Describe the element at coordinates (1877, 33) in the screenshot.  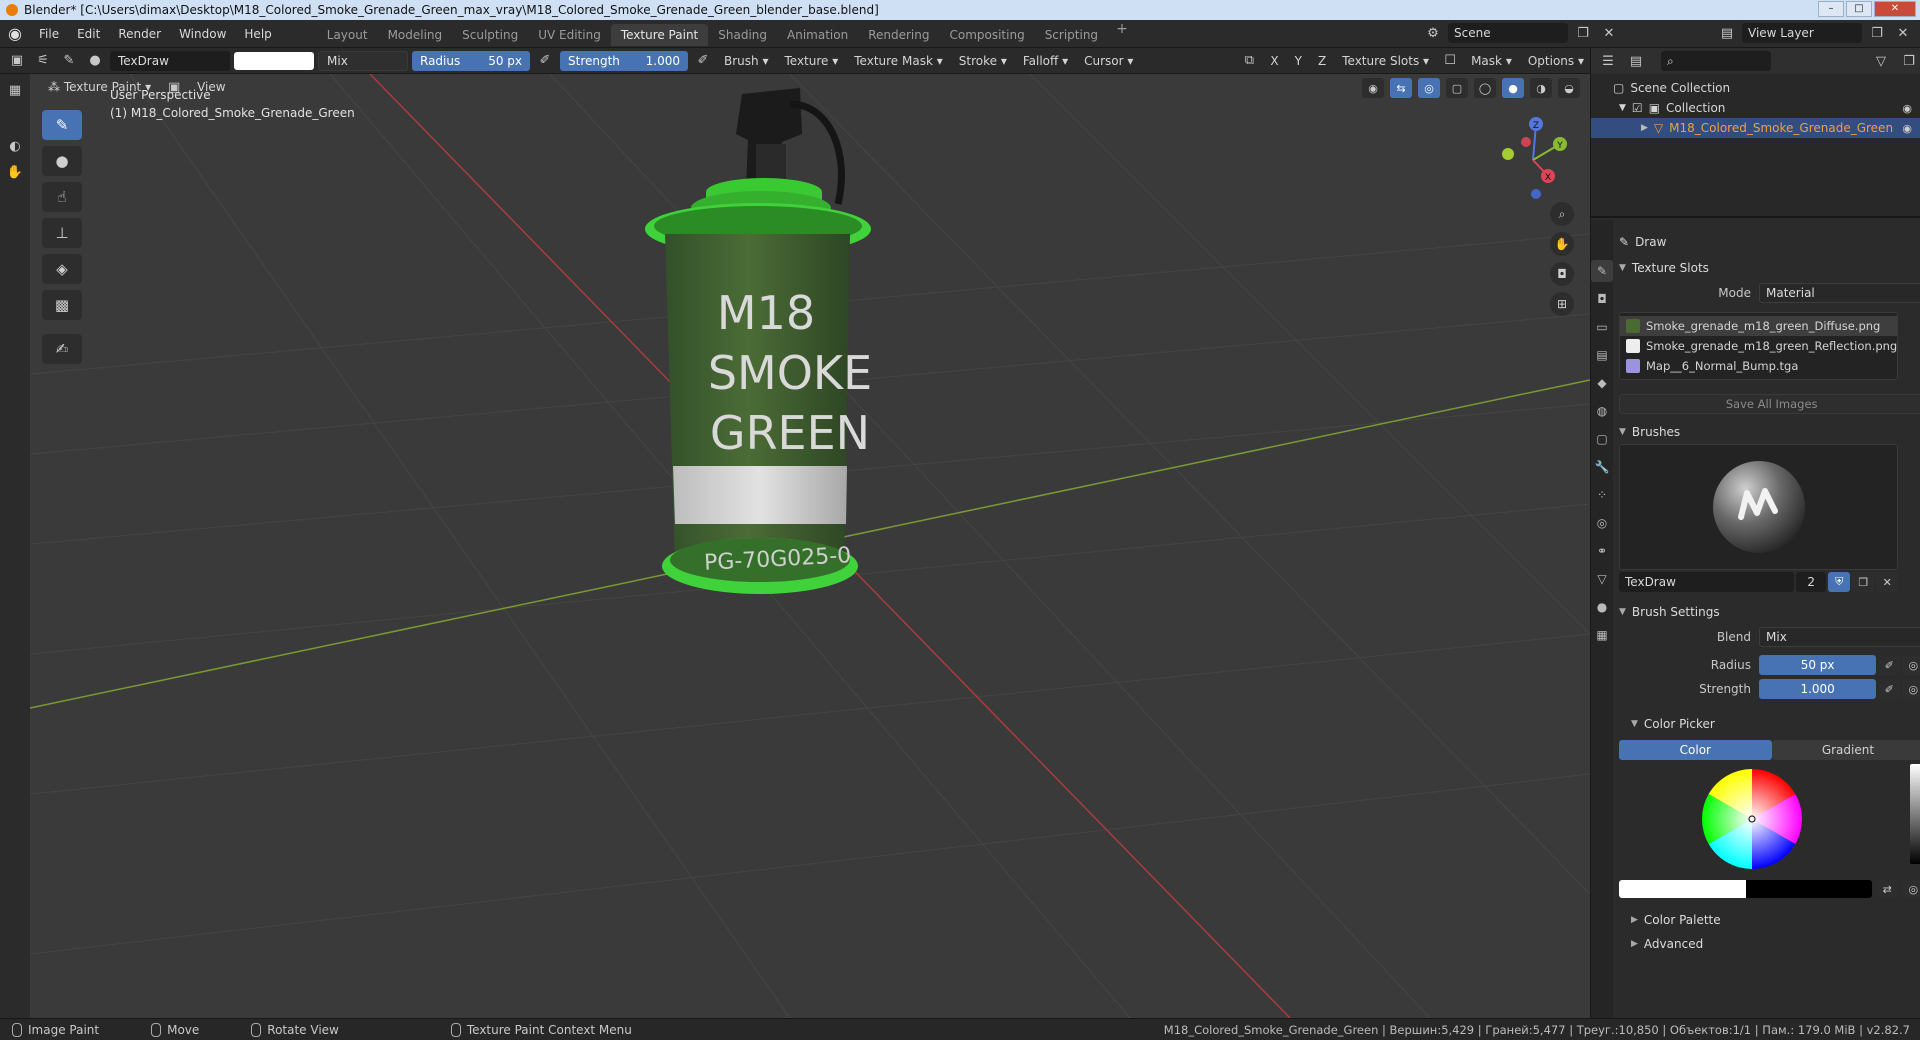
I see `new-view-layer-icon: ❐` at that location.